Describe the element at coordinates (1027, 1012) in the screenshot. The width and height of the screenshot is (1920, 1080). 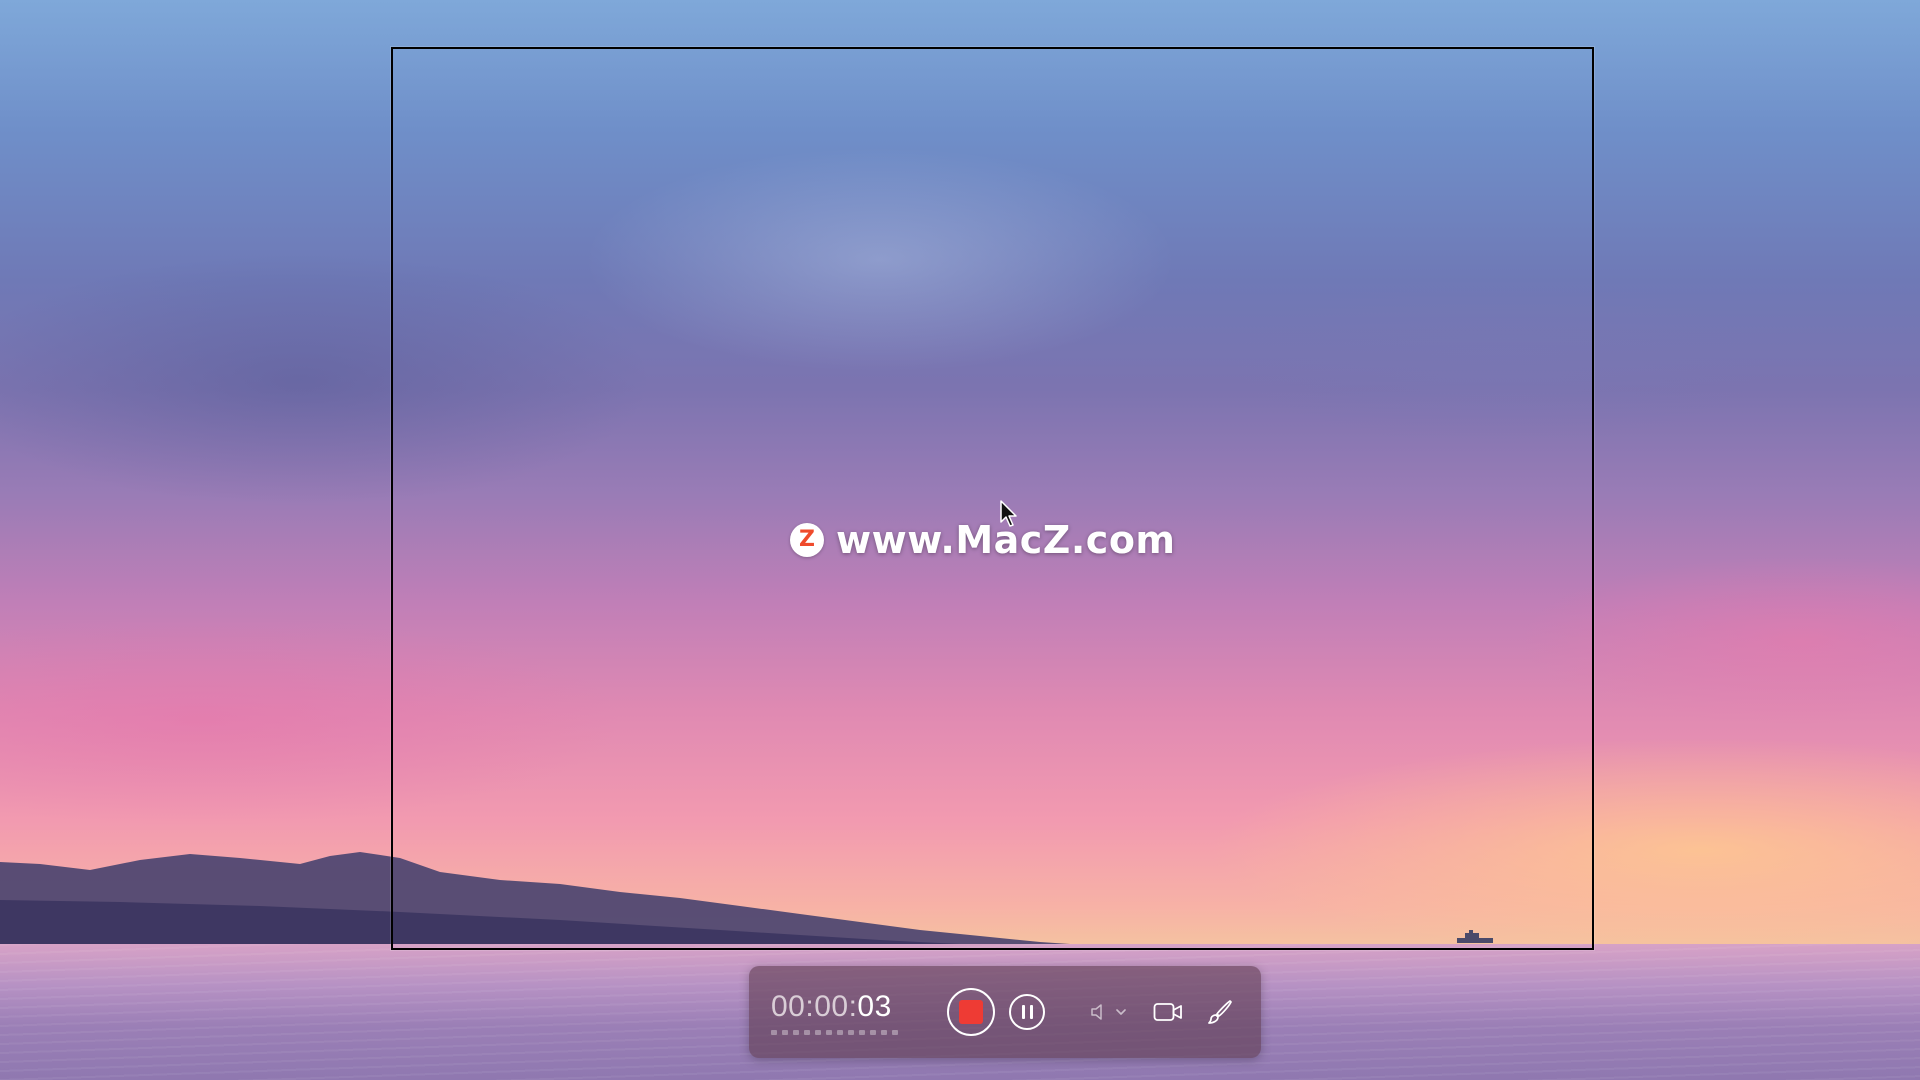
I see `pause-recording-button` at that location.